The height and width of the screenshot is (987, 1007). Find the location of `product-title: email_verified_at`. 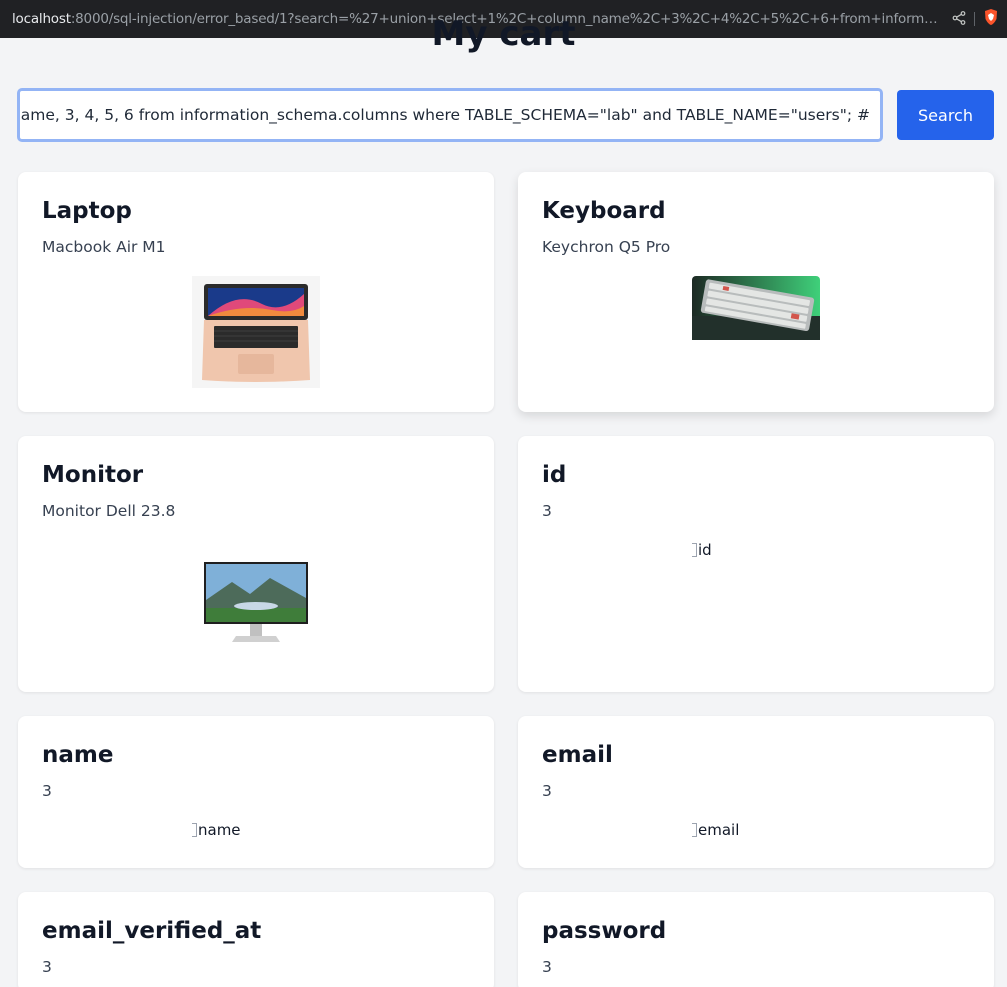

product-title: email_verified_at is located at coordinates (152, 931).